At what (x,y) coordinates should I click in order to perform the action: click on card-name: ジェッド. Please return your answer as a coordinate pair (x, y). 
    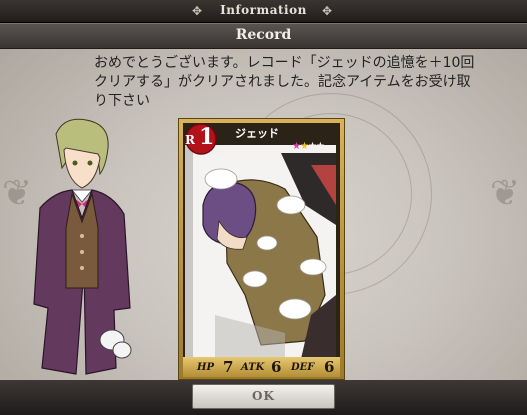
    Looking at the image, I should click on (257, 133).